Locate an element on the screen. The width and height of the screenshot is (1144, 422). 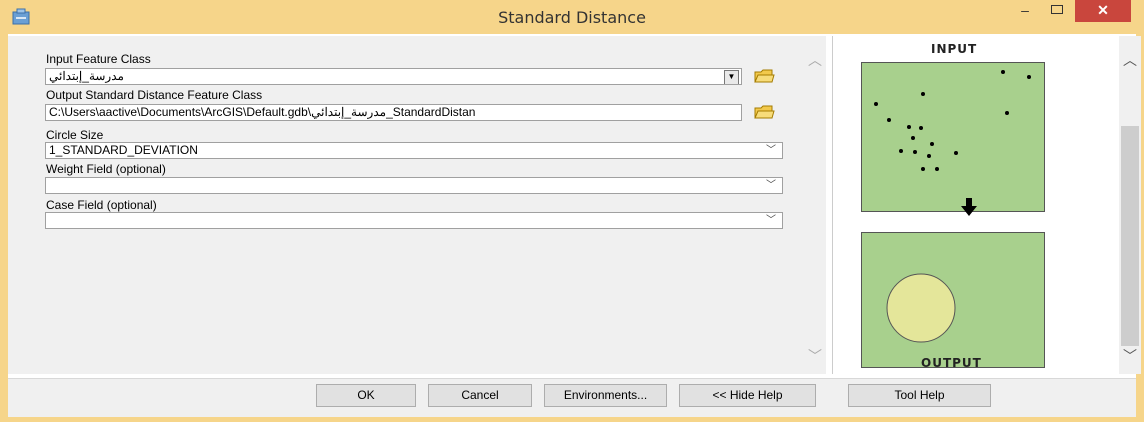
cancel-button: Cancel is located at coordinates (480, 395).